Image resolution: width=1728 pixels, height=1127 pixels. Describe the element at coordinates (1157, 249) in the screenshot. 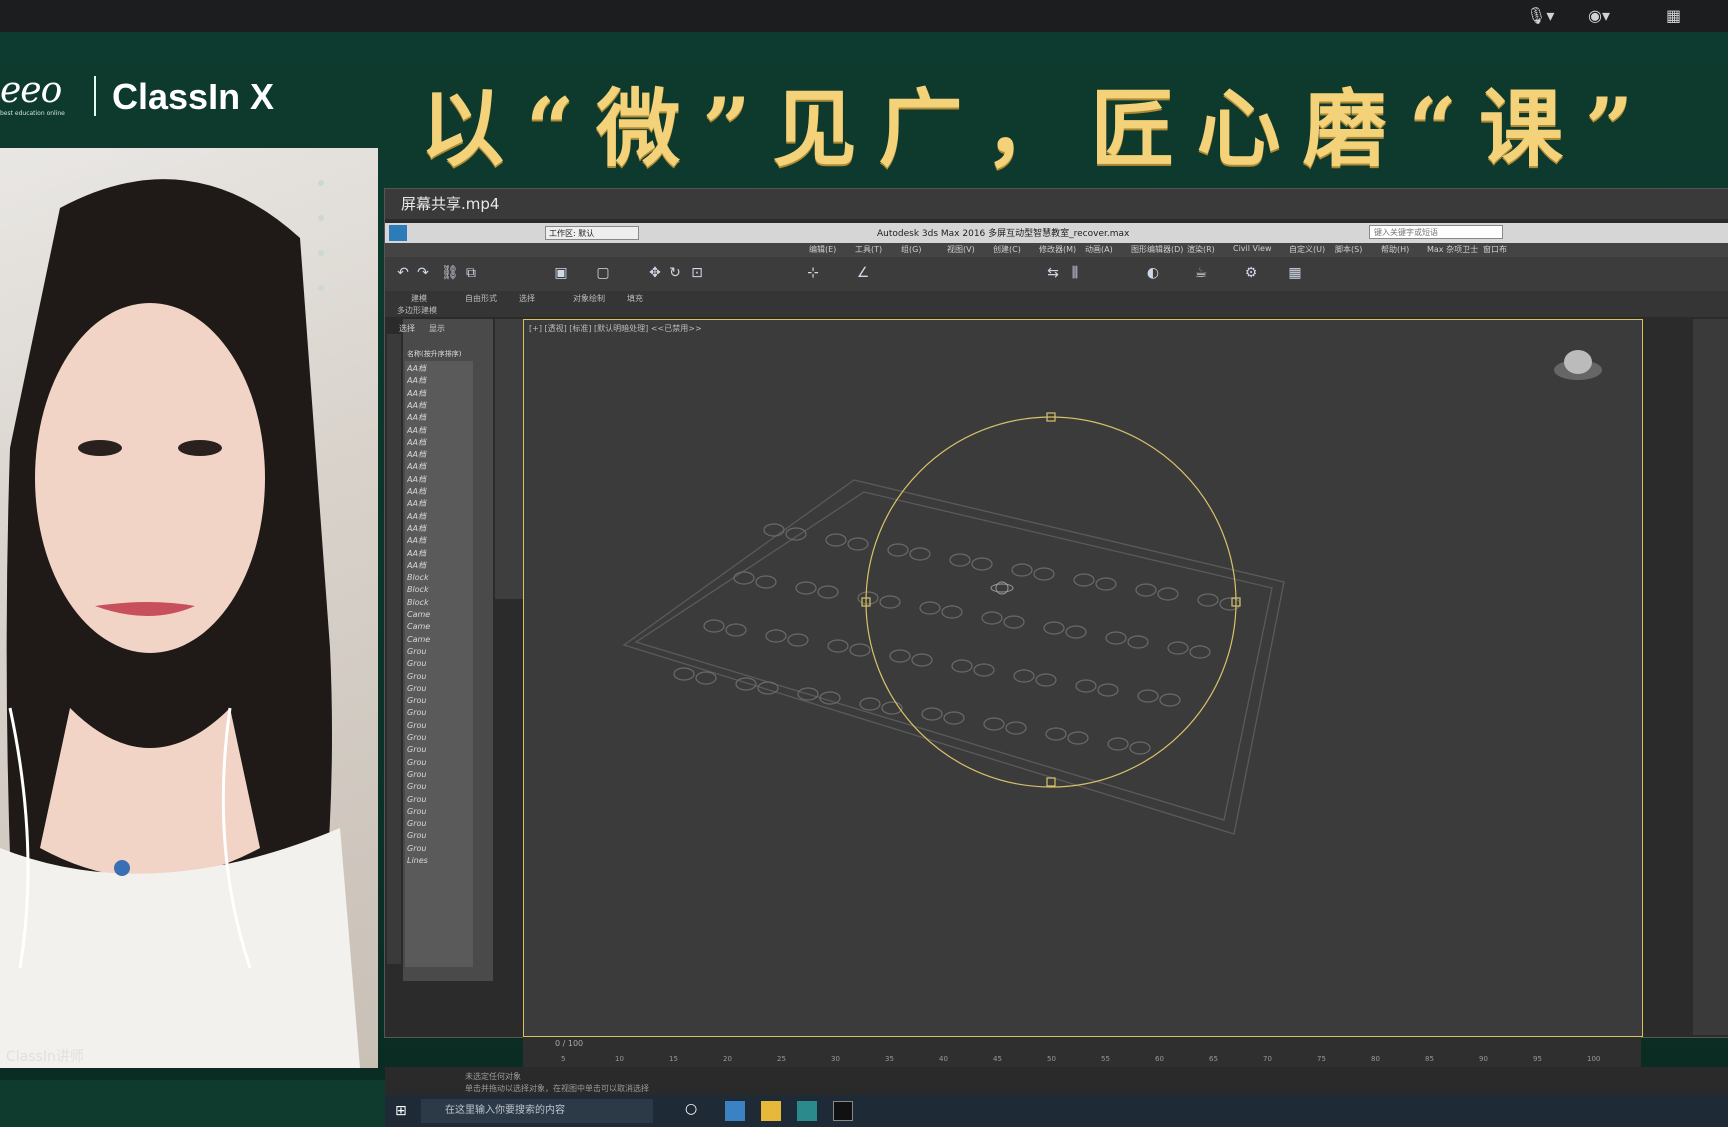

I see `menu-item: 图形编辑器(D)` at that location.